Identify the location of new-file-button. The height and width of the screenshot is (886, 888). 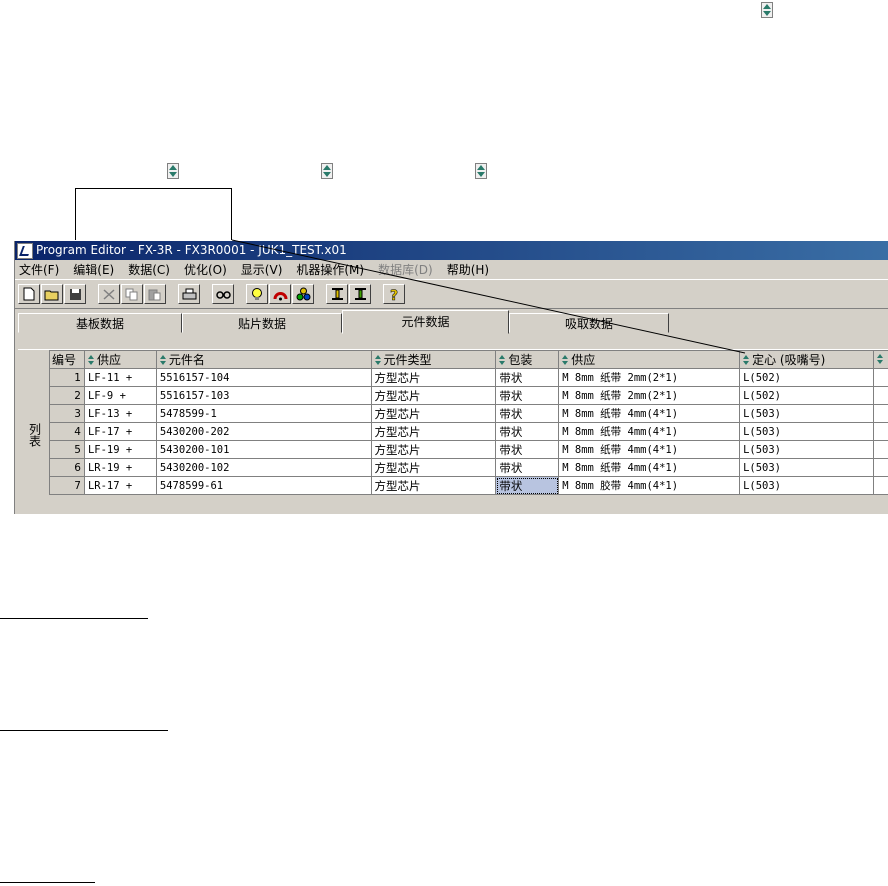
(29, 294).